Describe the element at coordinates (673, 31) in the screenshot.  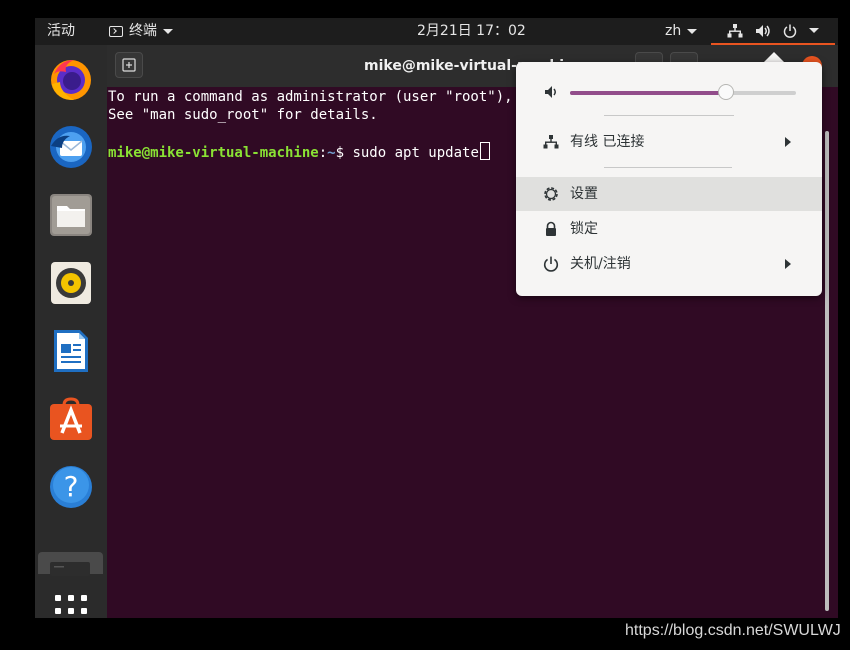
I see `language-label: zh` at that location.